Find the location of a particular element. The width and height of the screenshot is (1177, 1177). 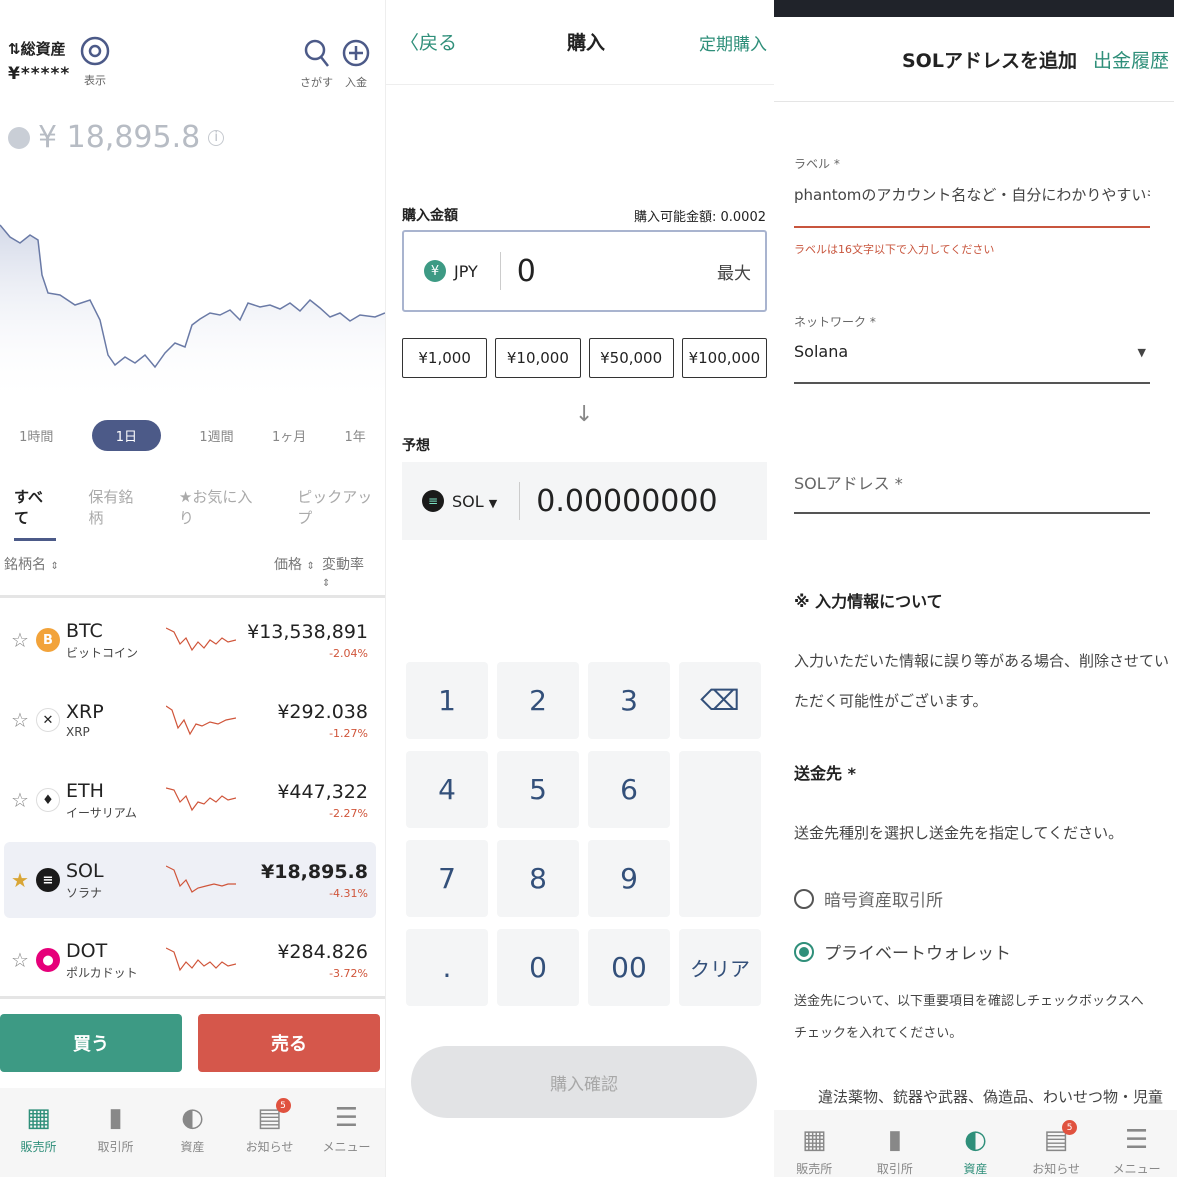

coin-change: -1.27% is located at coordinates (348, 733).